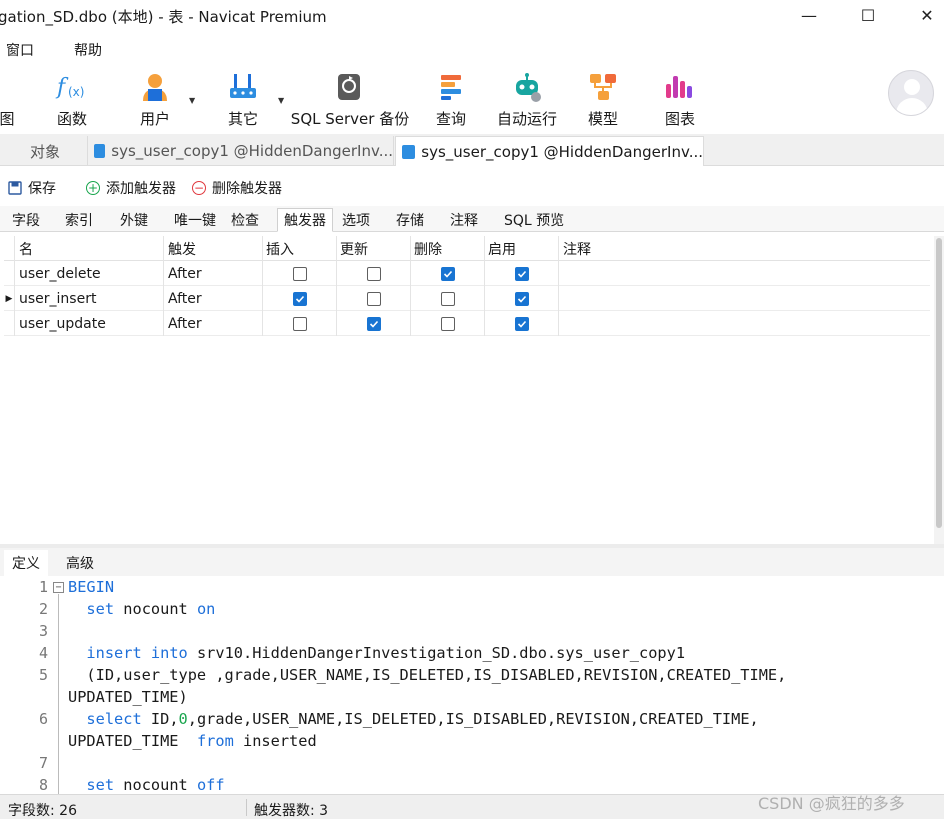 The width and height of the screenshot is (944, 819). What do you see at coordinates (868, 15) in the screenshot?
I see `maximize-button: ☐` at bounding box center [868, 15].